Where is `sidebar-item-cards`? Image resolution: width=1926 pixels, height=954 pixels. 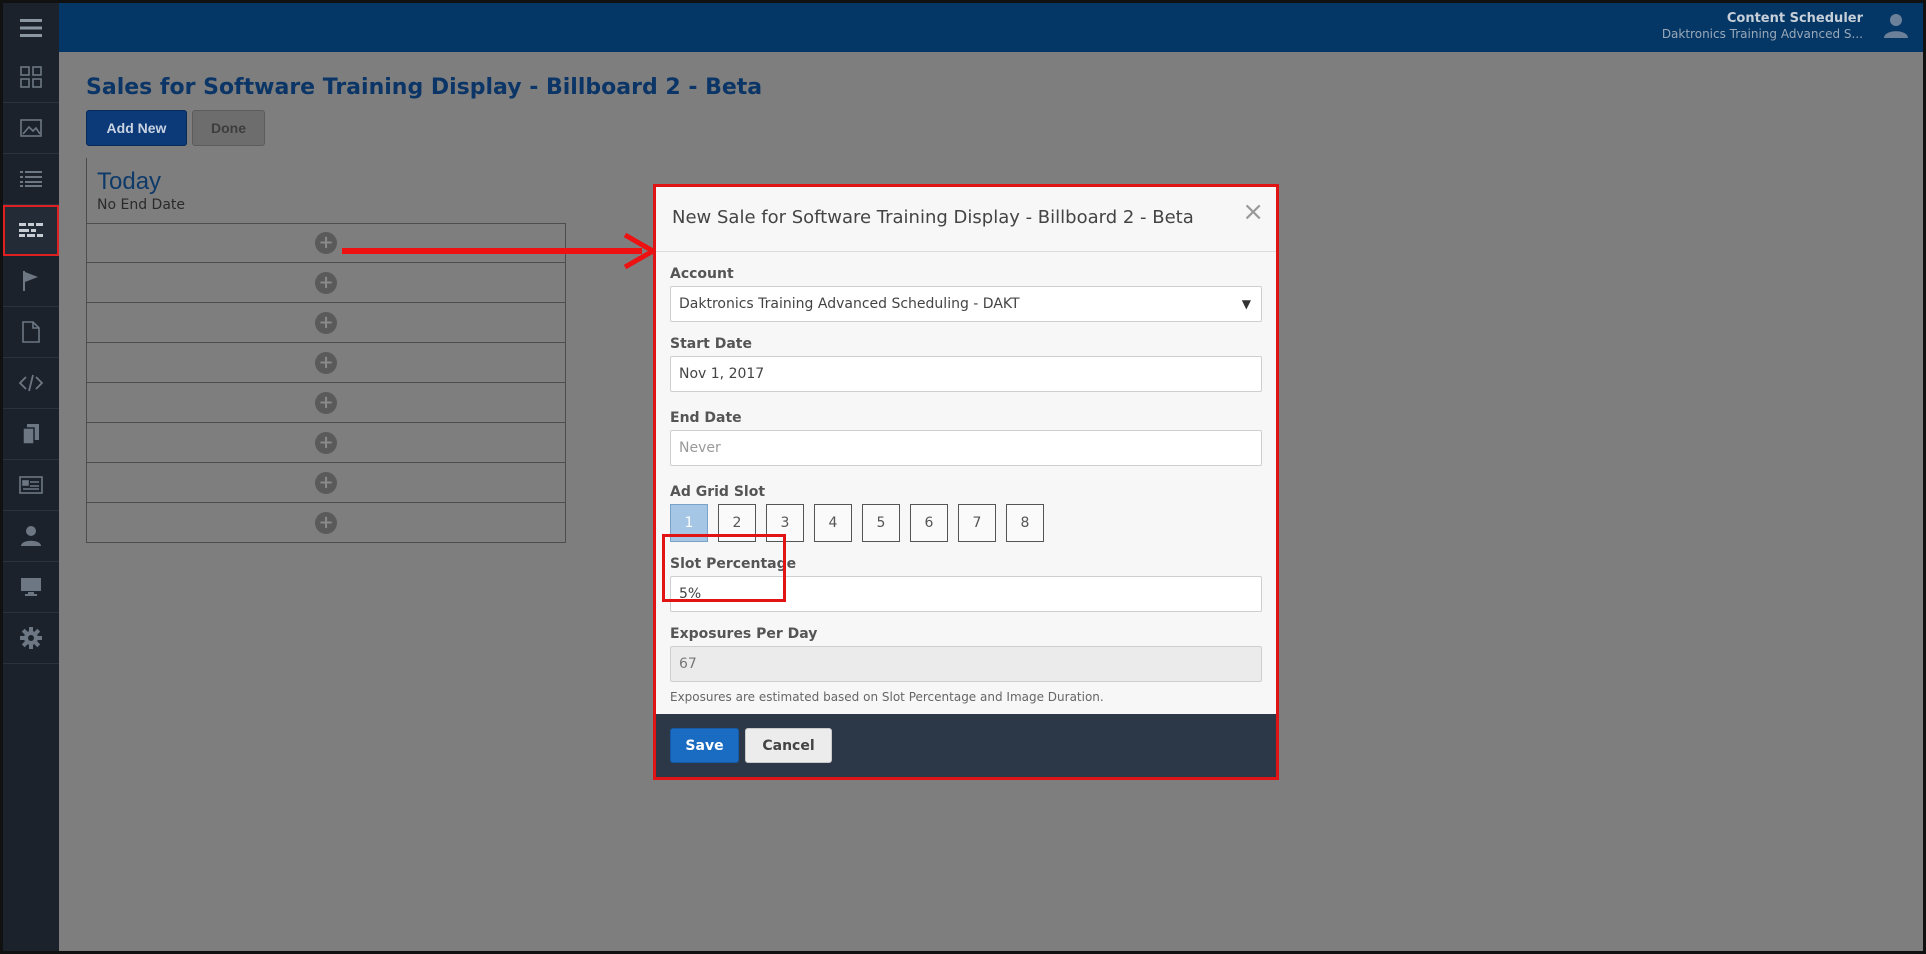 sidebar-item-cards is located at coordinates (31, 485).